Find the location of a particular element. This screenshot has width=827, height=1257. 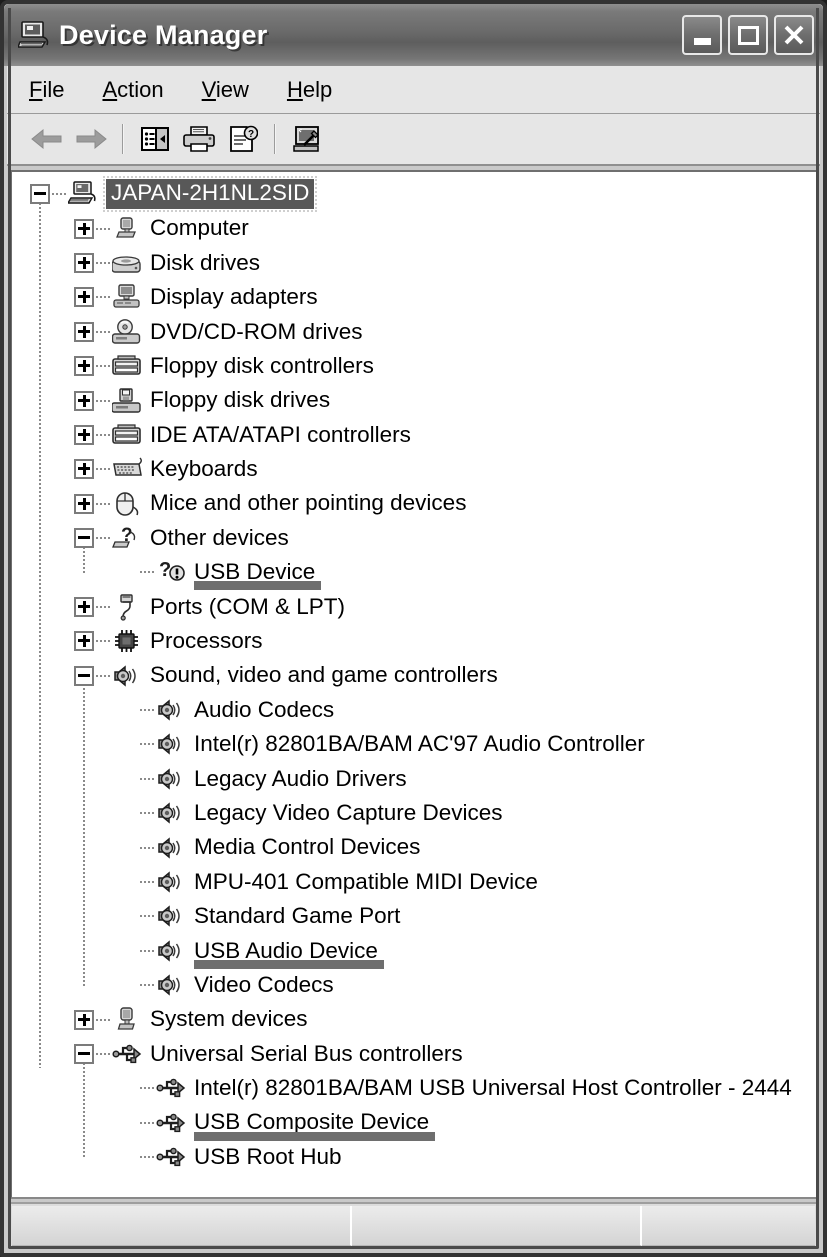

tree-item-label: Processors is located at coordinates (206, 641).